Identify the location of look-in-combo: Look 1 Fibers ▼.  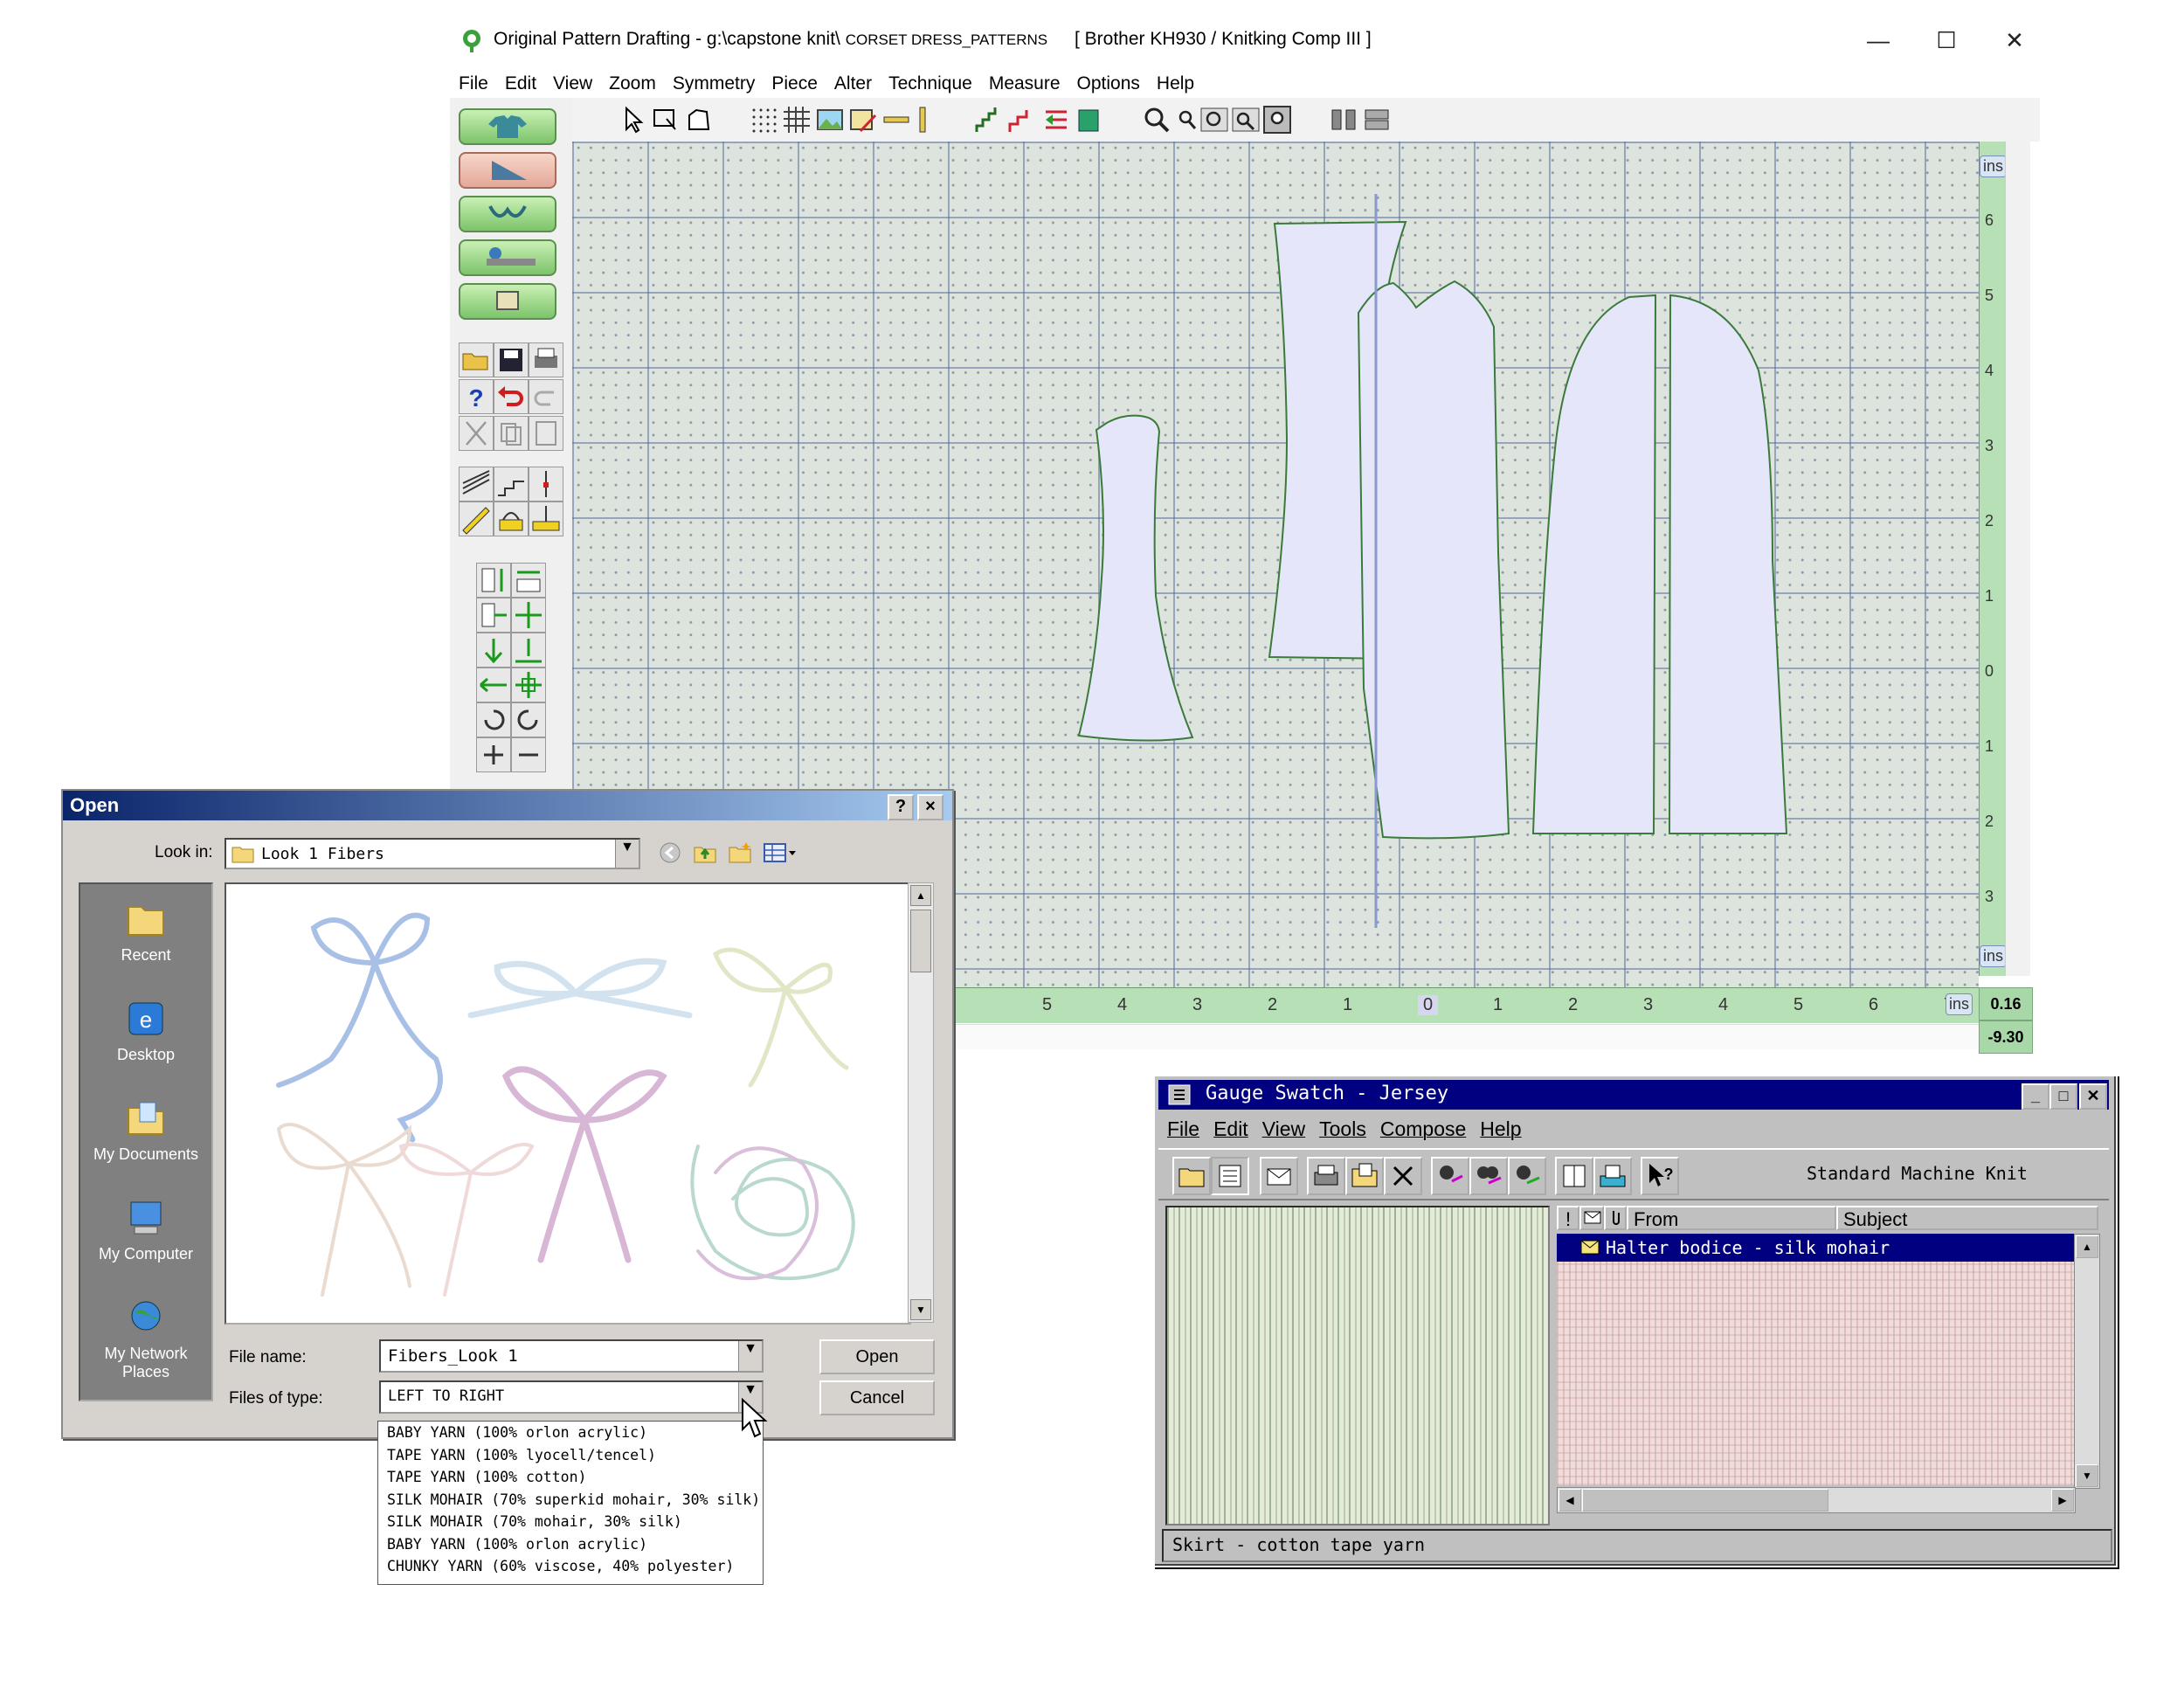
(432, 853).